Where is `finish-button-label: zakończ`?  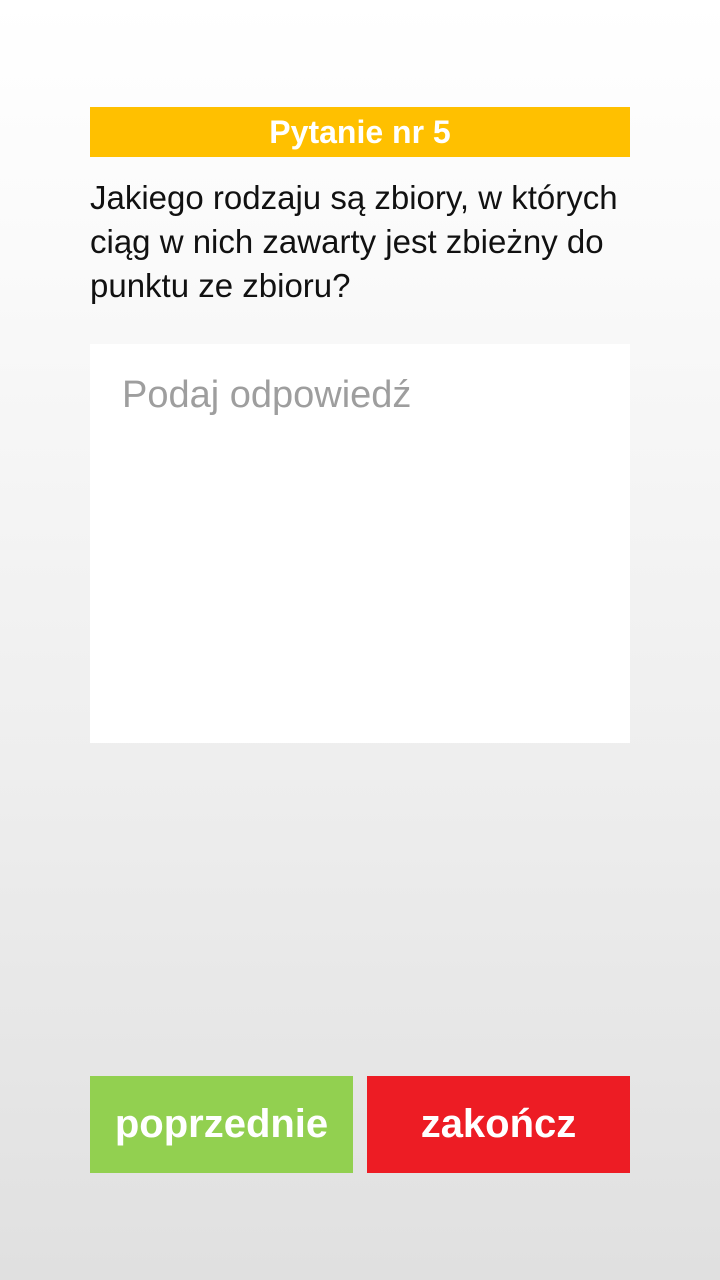 finish-button-label: zakończ is located at coordinates (498, 1124).